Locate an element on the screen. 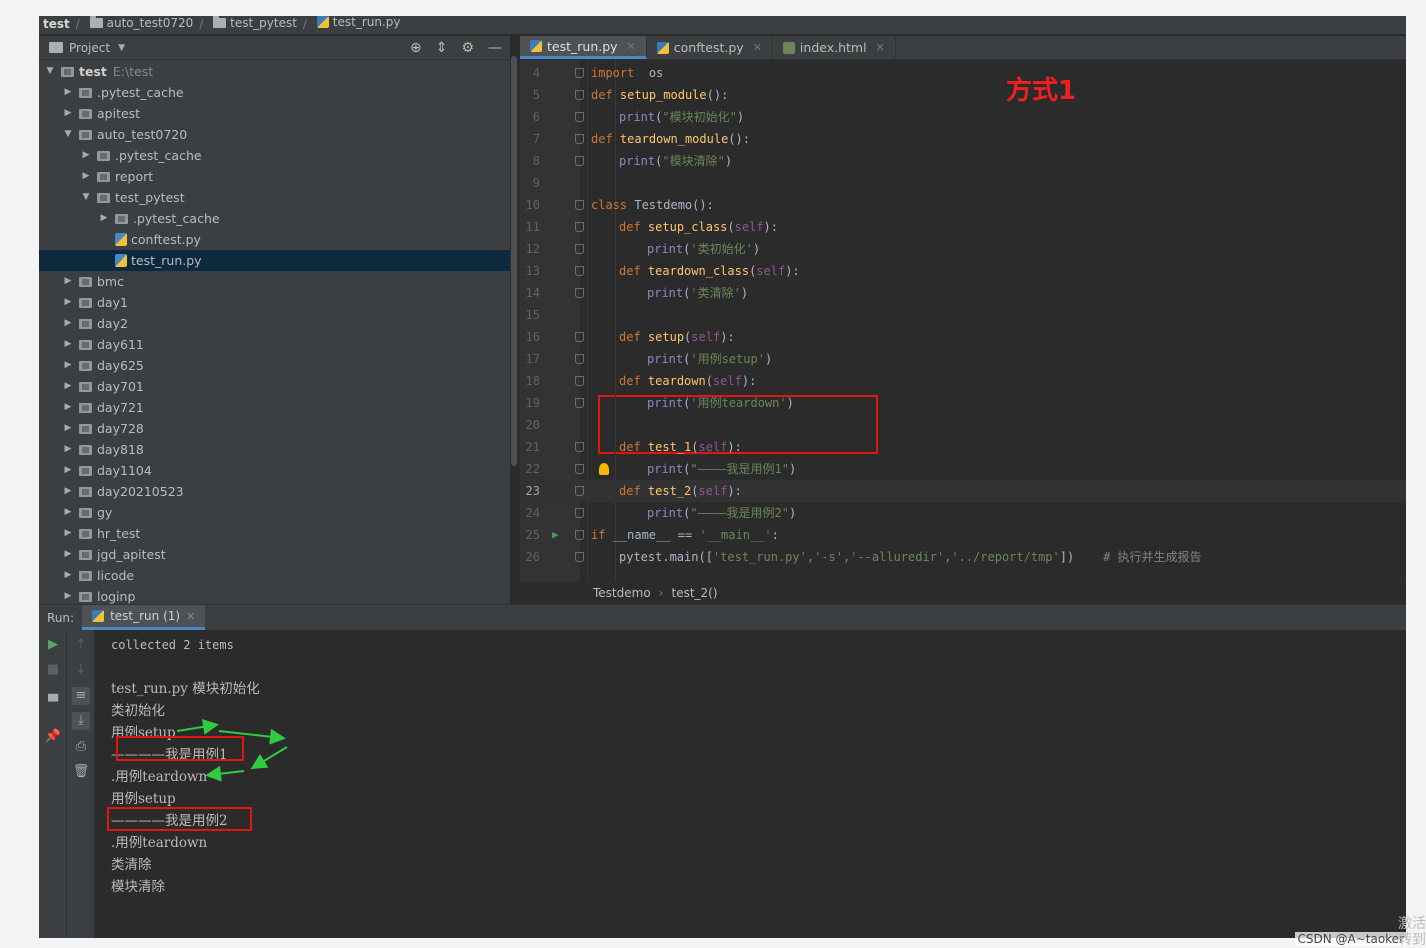 This screenshot has height=948, width=1426. code-line: 7 def teardown_module(): is located at coordinates (963, 139).